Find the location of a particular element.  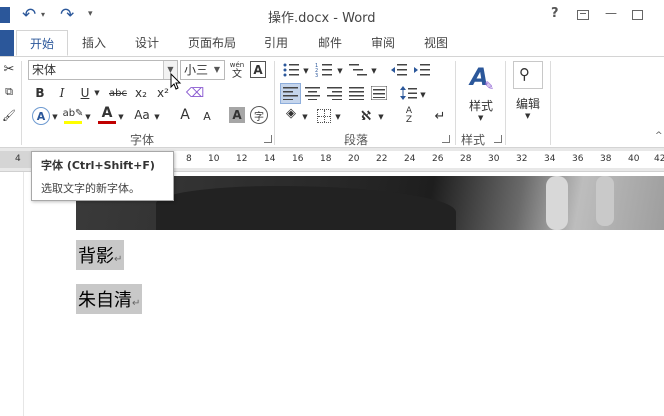

sort-icon: AZ is located at coordinates (409, 116).